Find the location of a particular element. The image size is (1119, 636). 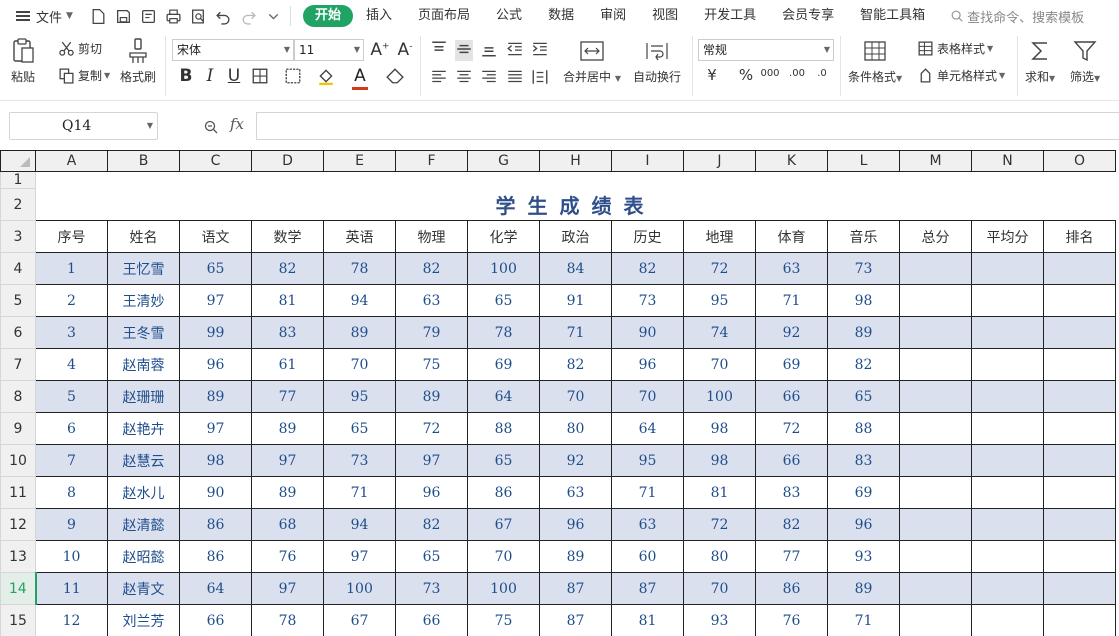

table-cell: 67 is located at coordinates (503, 524).